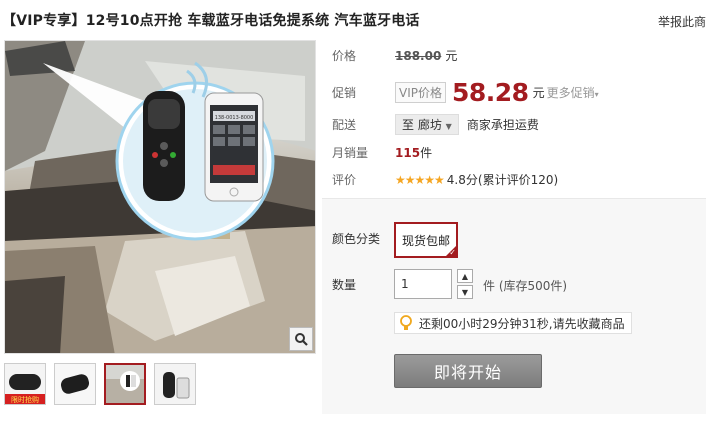  What do you see at coordinates (382, 152) in the screenshot?
I see `sales-row: 月销量 115 件` at bounding box center [382, 152].